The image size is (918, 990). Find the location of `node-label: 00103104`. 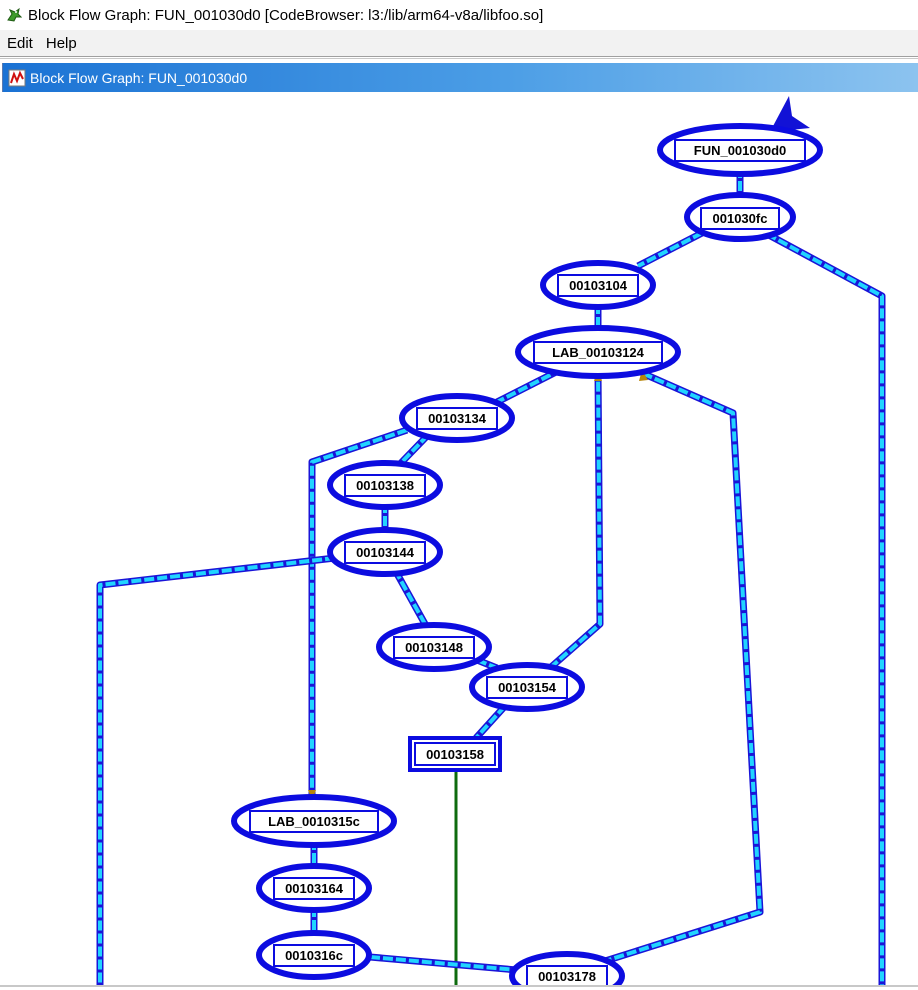

node-label: 00103104 is located at coordinates (598, 285).